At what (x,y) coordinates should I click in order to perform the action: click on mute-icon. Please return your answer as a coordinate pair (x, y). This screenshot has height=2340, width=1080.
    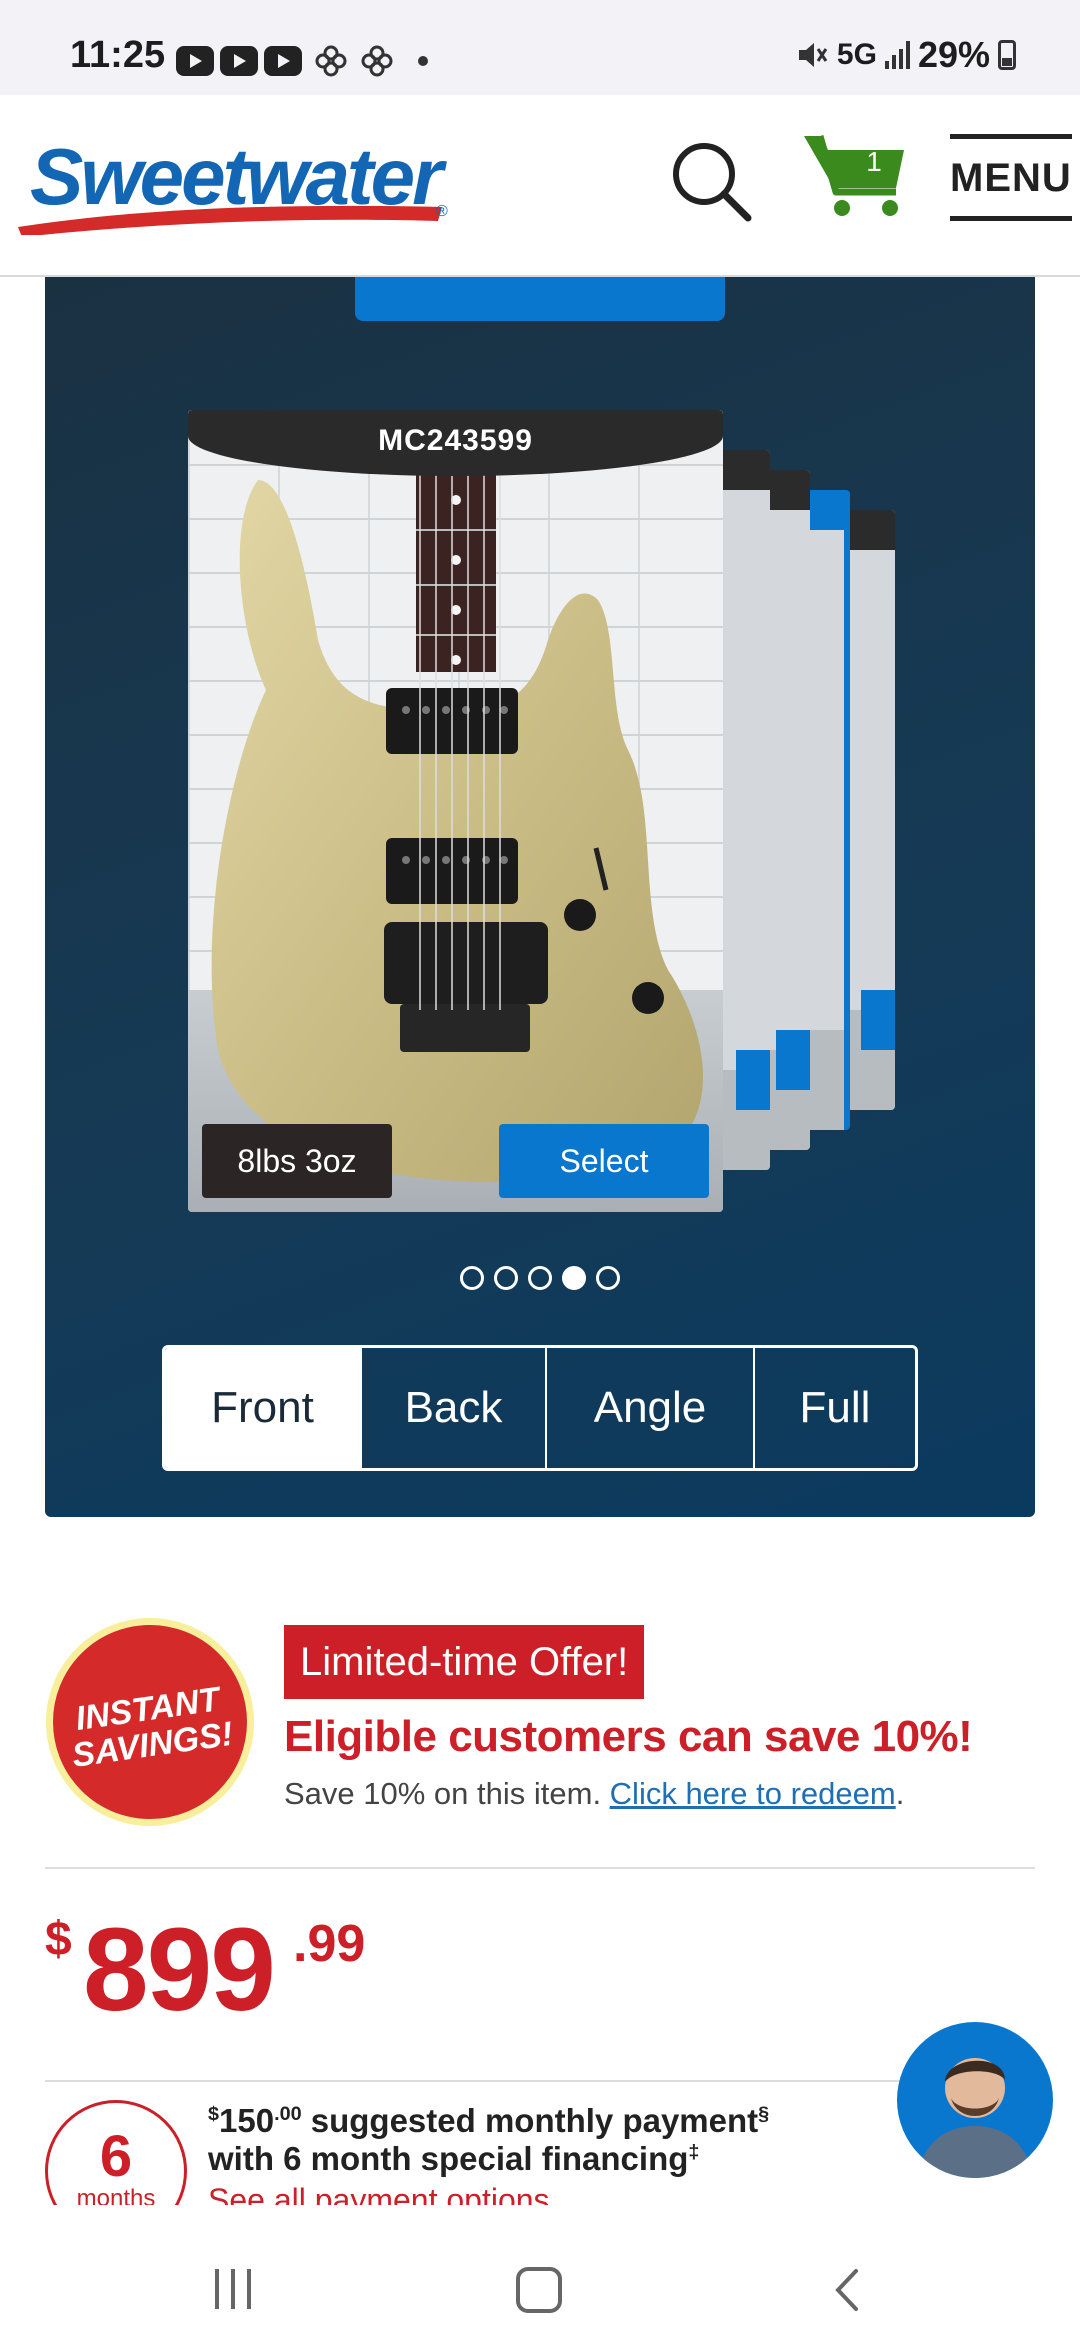
    Looking at the image, I should click on (813, 55).